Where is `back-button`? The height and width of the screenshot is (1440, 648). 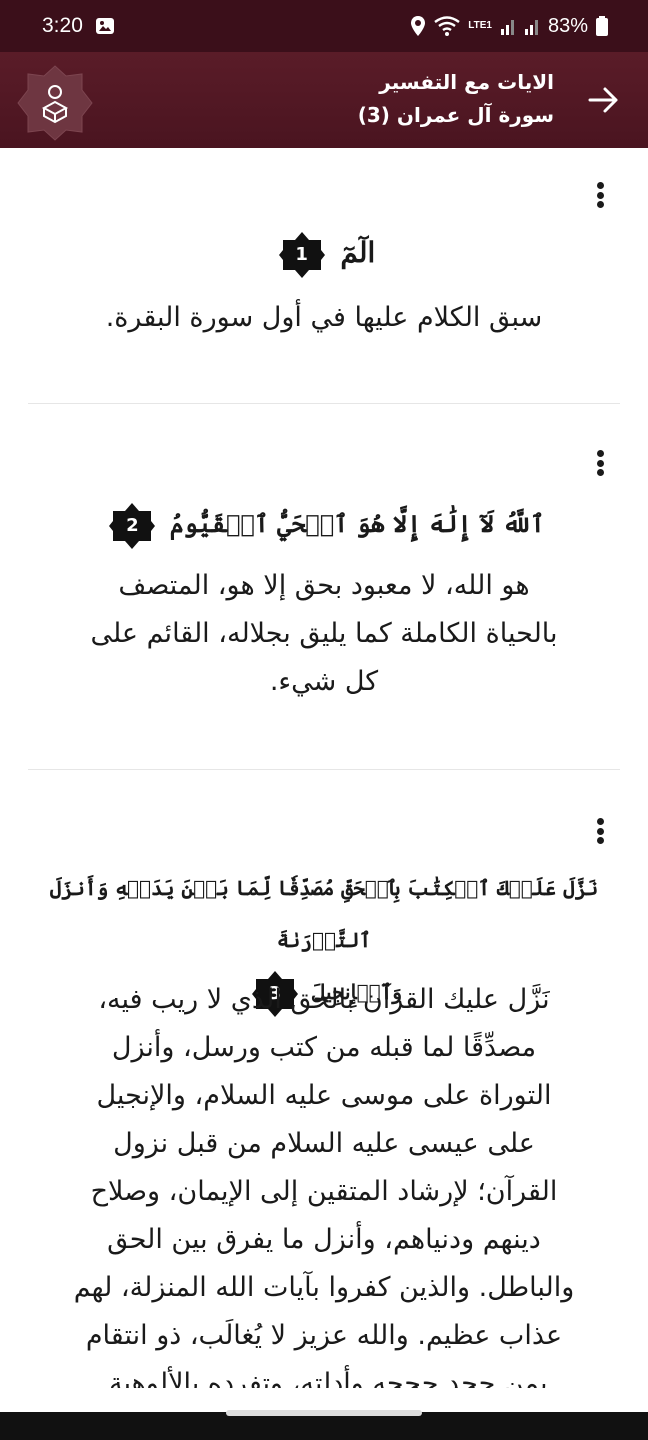
back-button is located at coordinates (604, 100).